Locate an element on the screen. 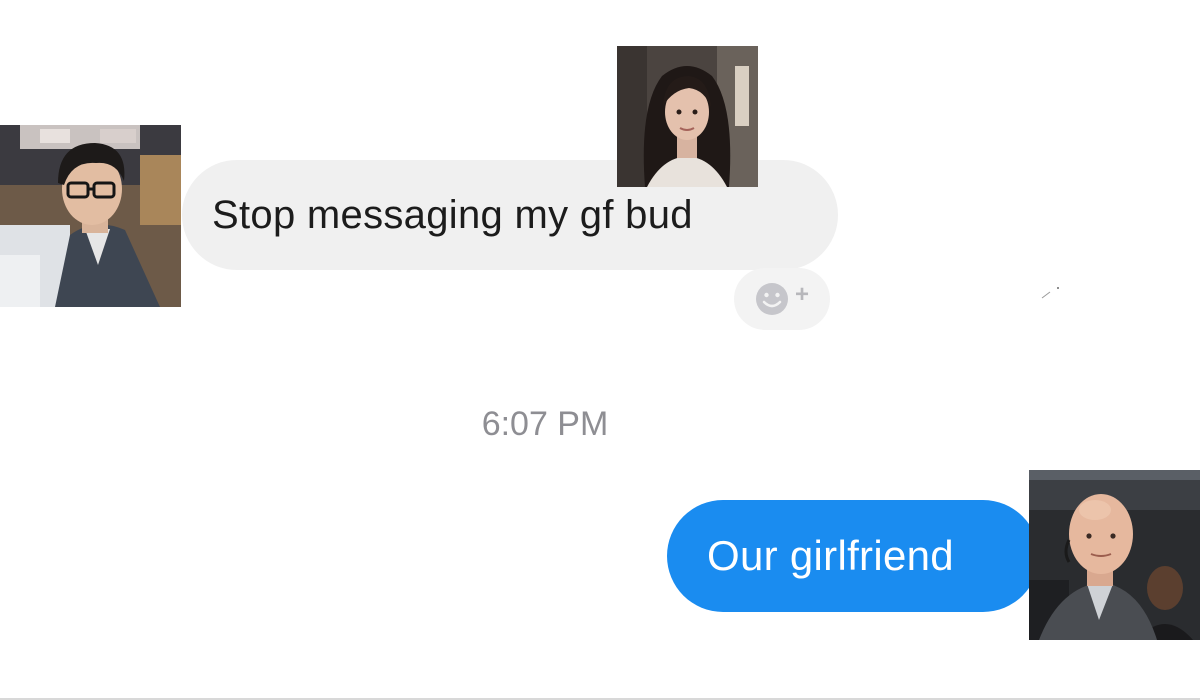 The height and width of the screenshot is (700, 1200). smiley-icon is located at coordinates (771, 299).